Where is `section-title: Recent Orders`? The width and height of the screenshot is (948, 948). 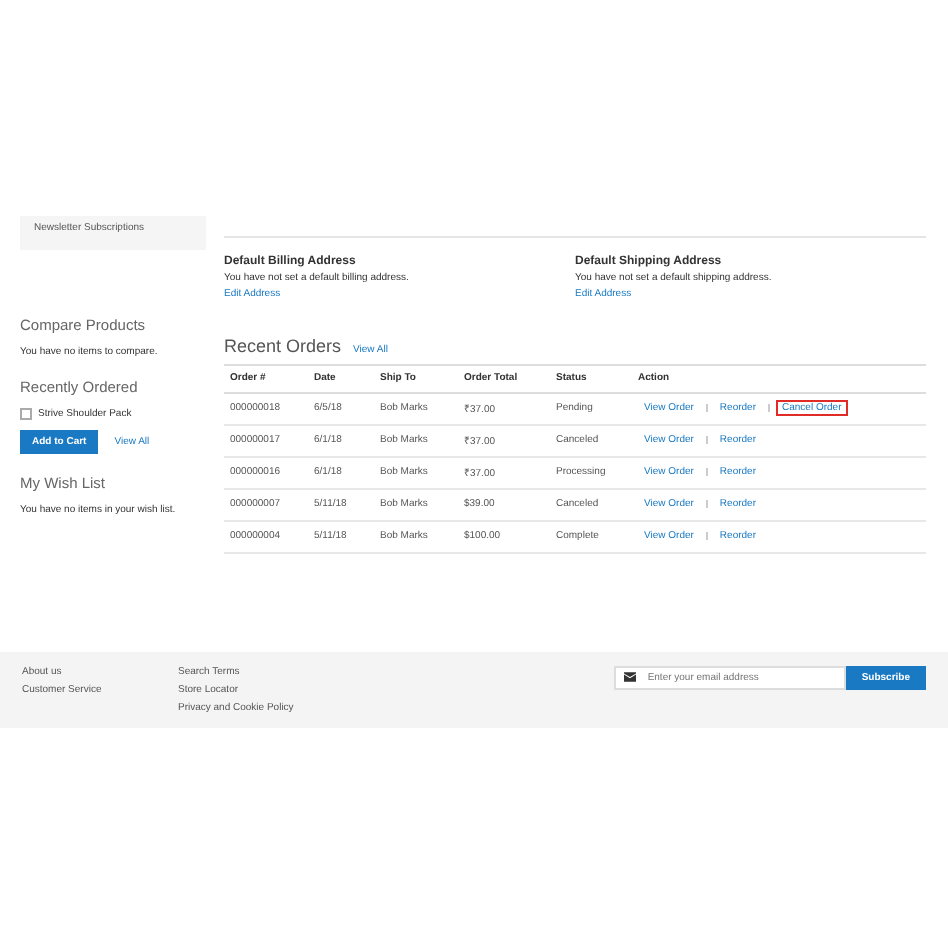
section-title: Recent Orders is located at coordinates (283, 346).